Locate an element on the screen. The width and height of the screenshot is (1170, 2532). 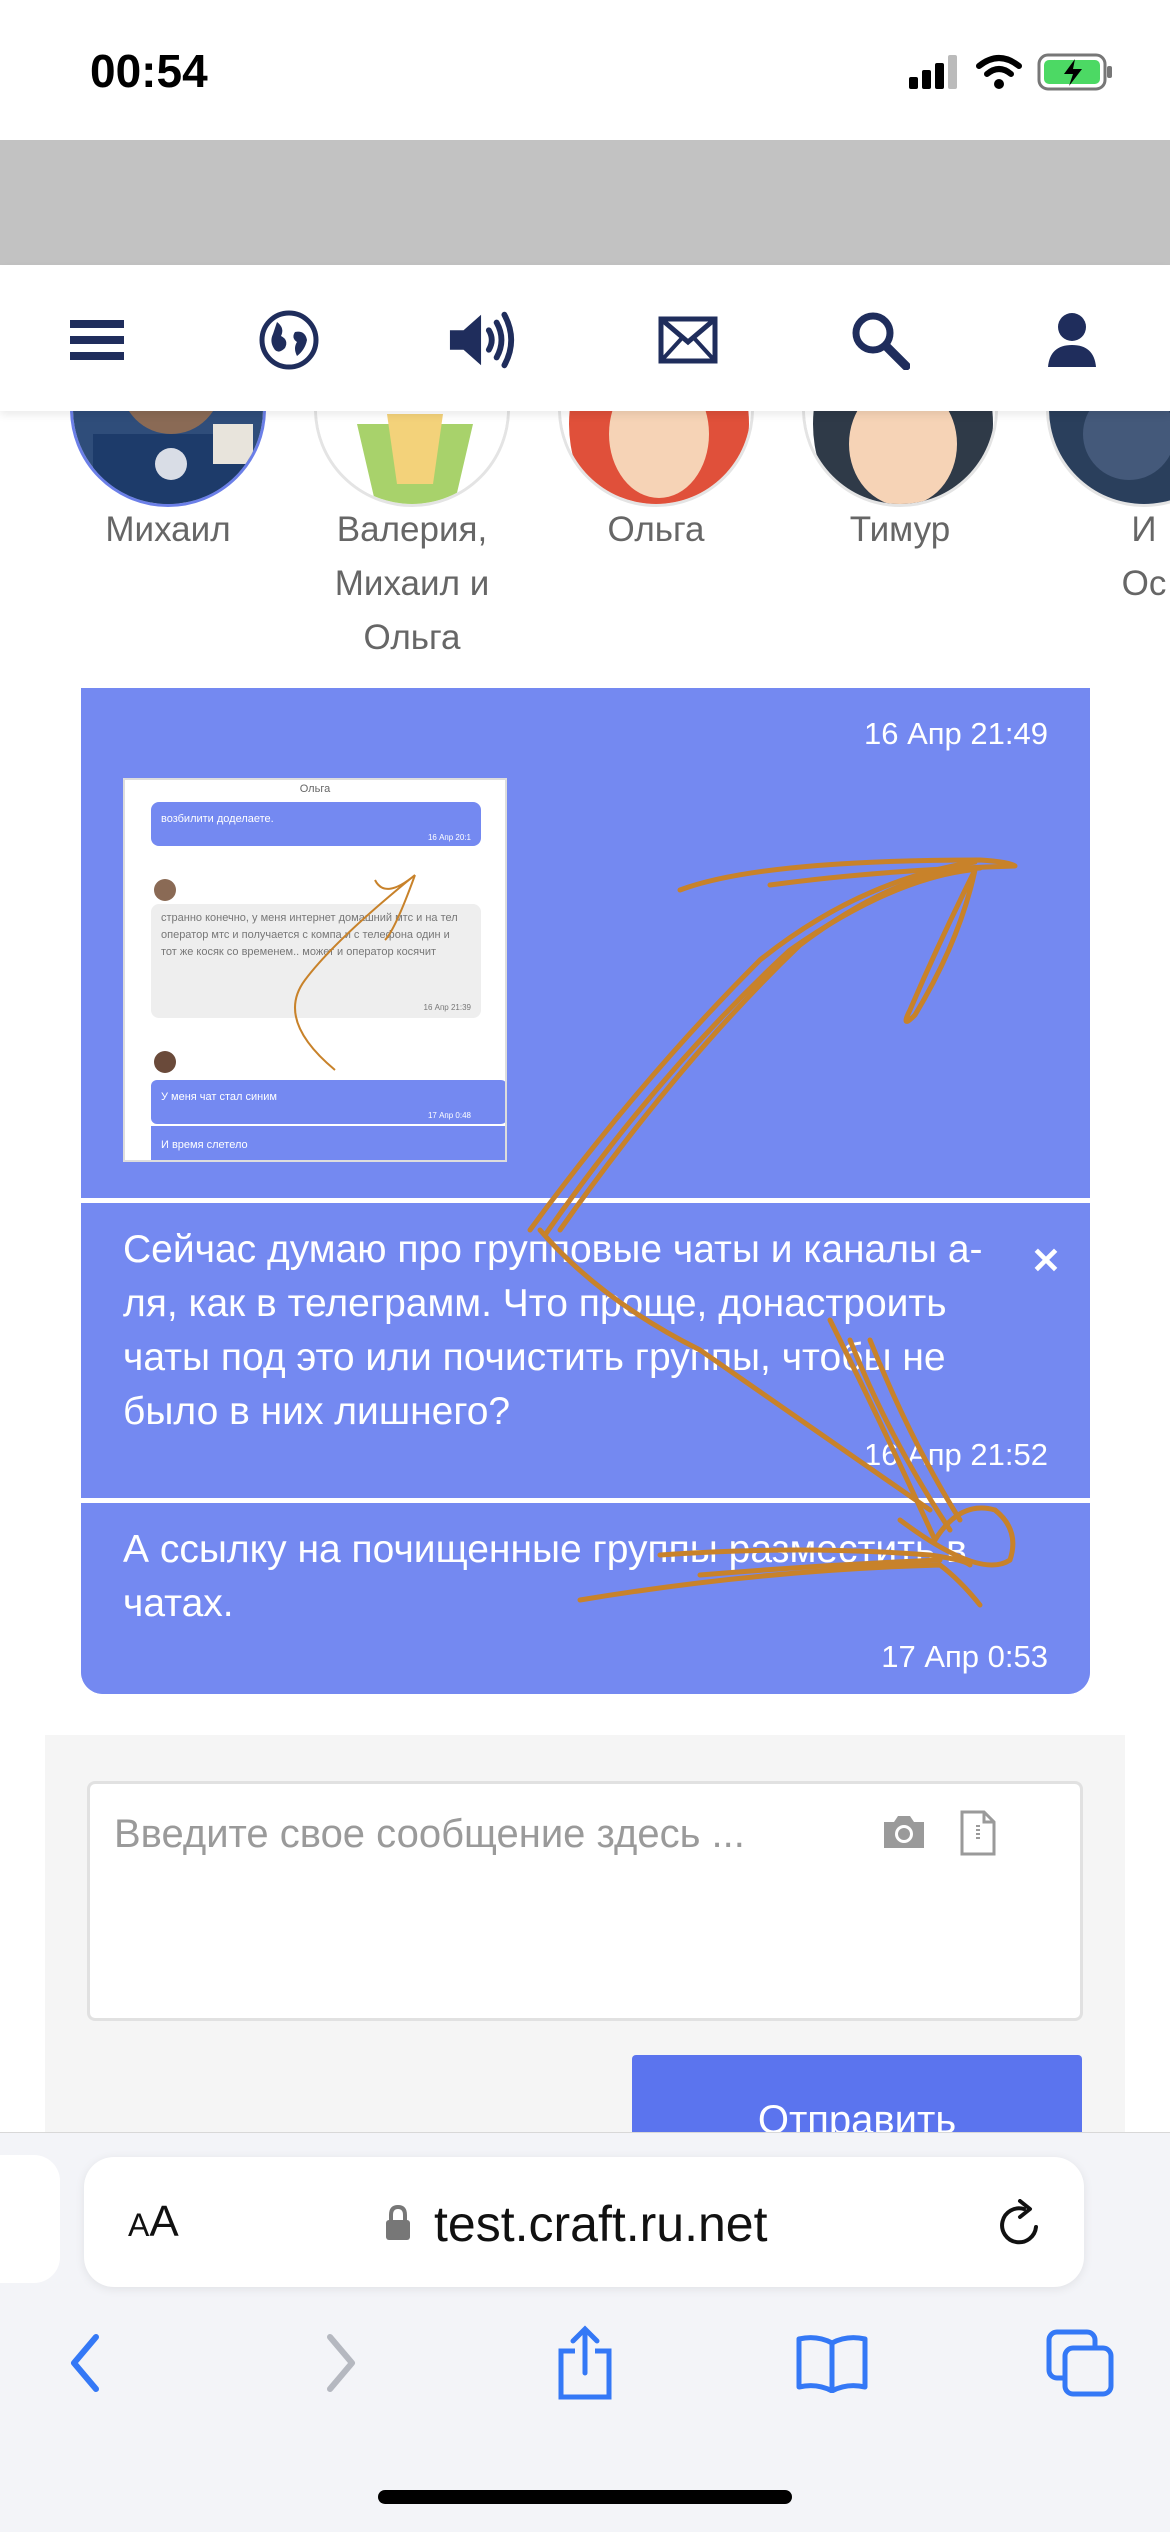
male-avatar is located at coordinates (900, 457).